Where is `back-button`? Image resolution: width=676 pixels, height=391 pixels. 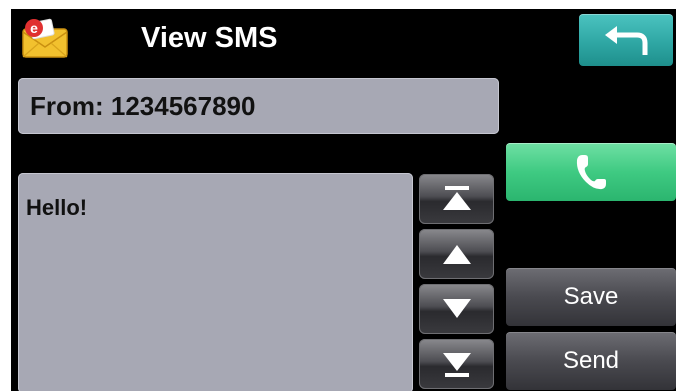 back-button is located at coordinates (626, 40).